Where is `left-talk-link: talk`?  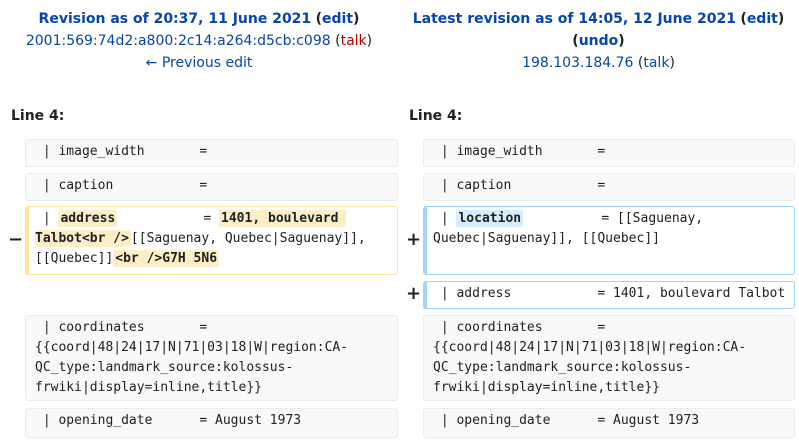
left-talk-link: talk is located at coordinates (354, 41).